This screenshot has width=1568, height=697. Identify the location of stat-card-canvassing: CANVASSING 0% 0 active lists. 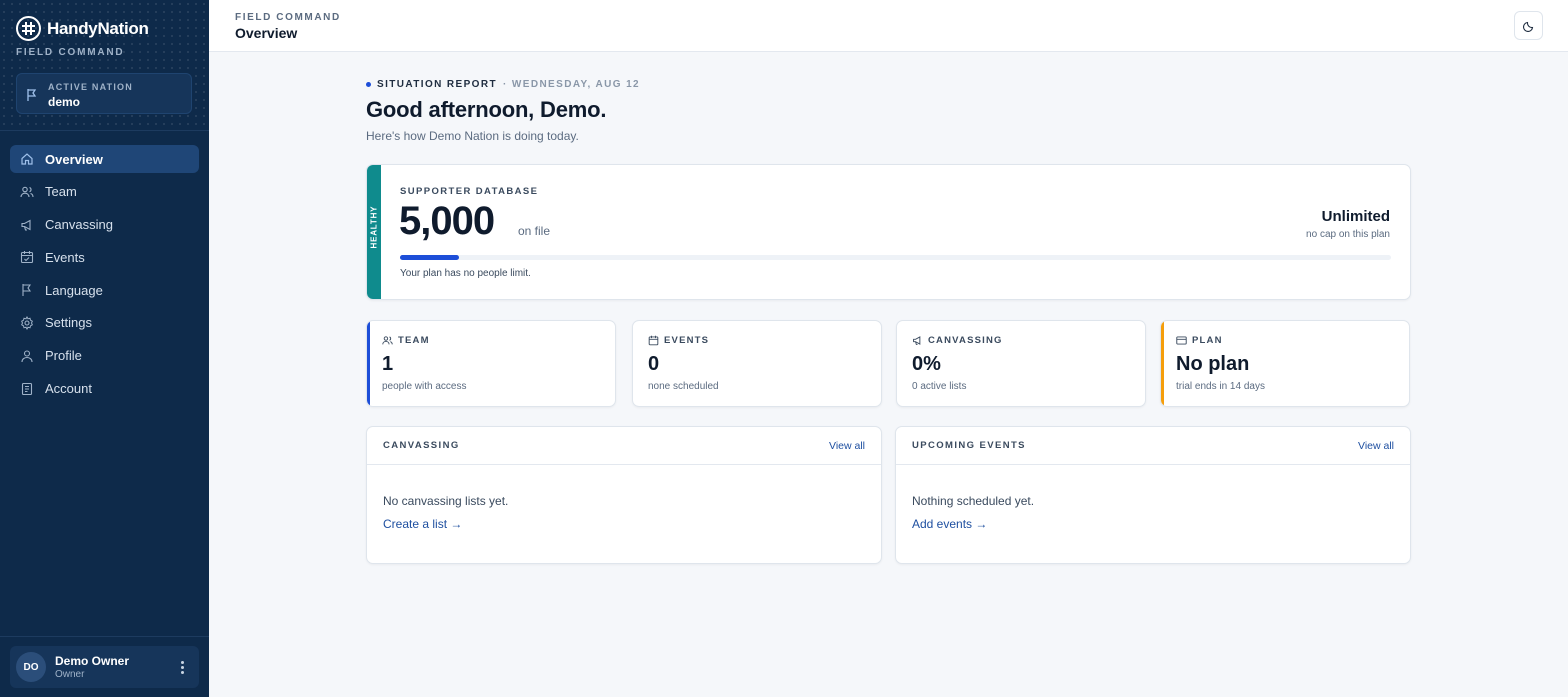
(1021, 363).